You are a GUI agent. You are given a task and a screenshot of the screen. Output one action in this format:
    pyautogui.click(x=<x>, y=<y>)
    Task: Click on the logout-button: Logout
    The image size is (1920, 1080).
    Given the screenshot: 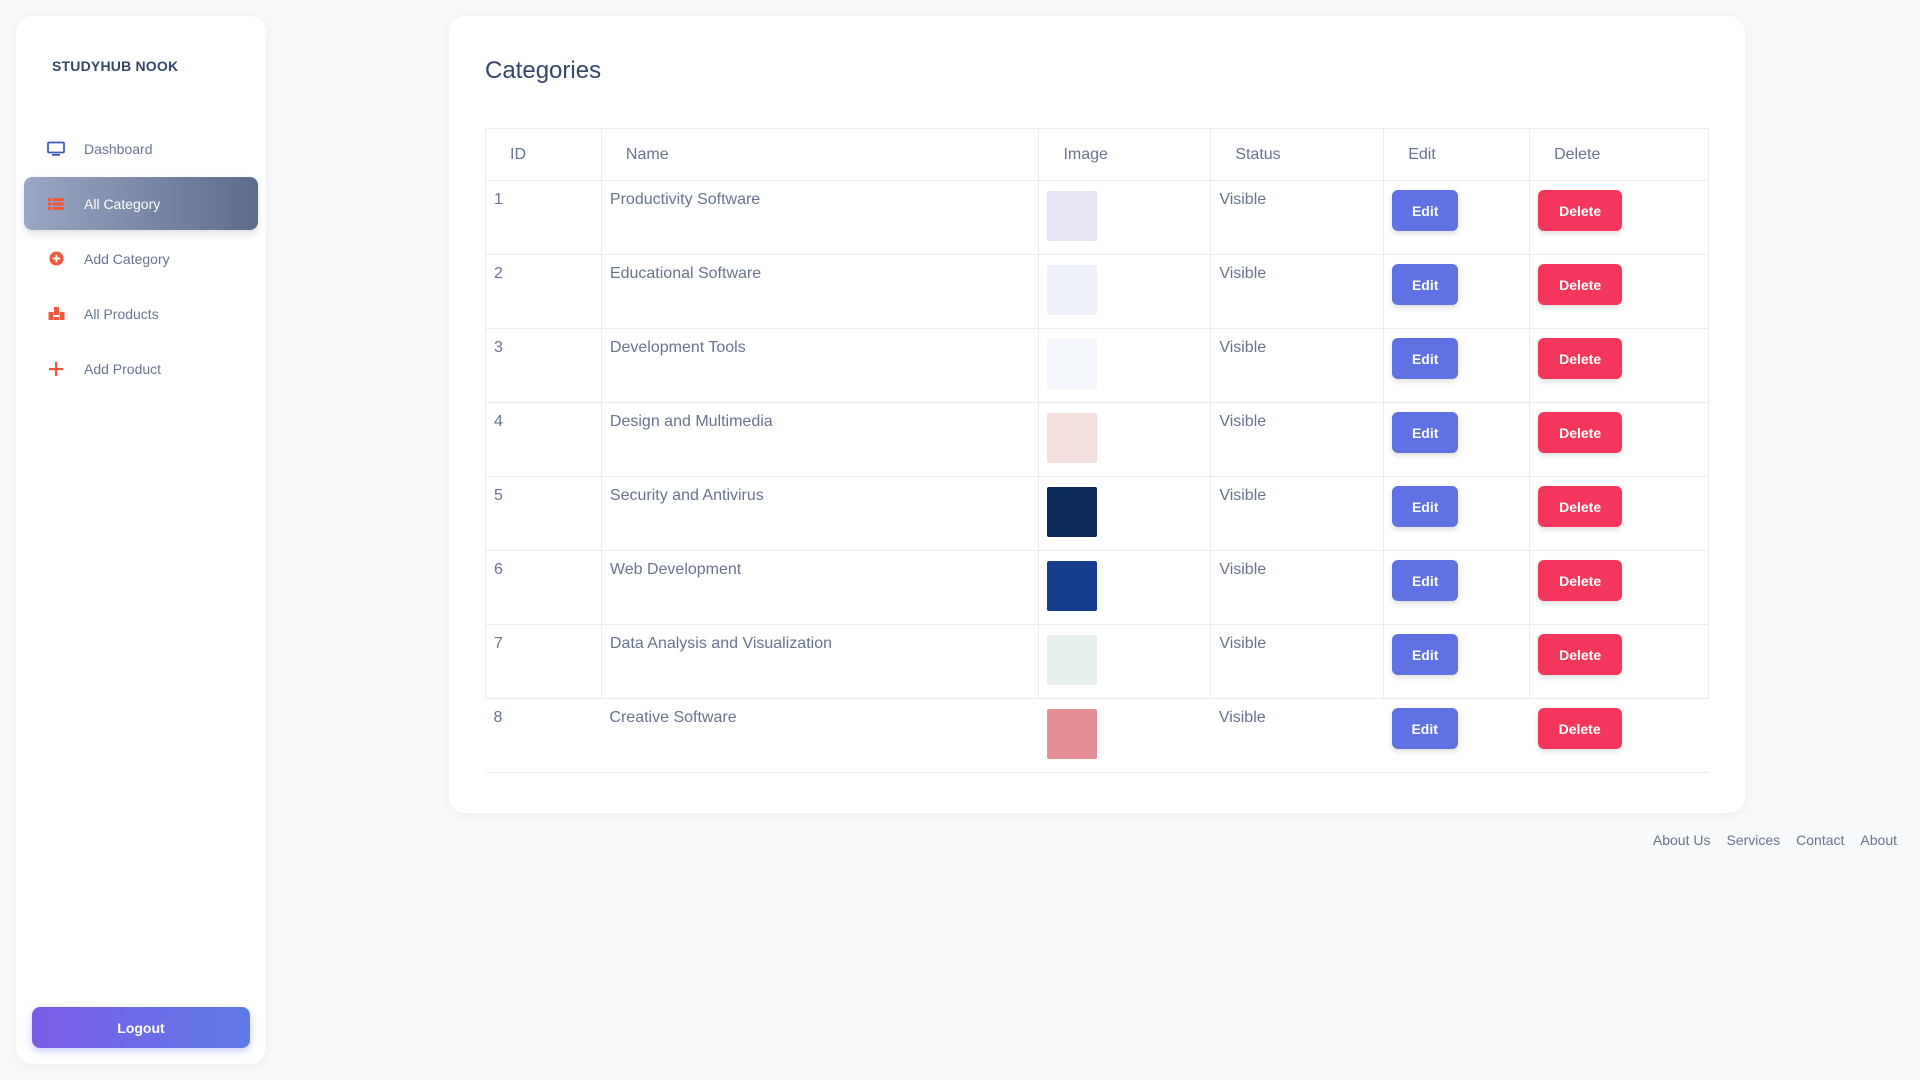 What is the action you would take?
    pyautogui.click(x=141, y=1027)
    